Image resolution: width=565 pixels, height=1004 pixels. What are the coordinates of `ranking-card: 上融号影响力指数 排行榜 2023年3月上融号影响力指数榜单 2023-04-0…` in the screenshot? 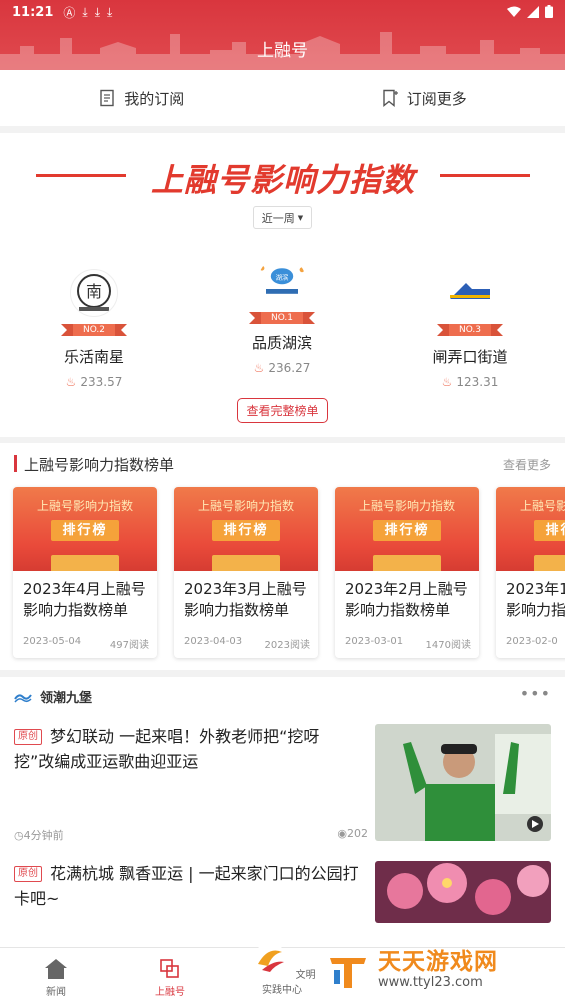 It's located at (246, 572).